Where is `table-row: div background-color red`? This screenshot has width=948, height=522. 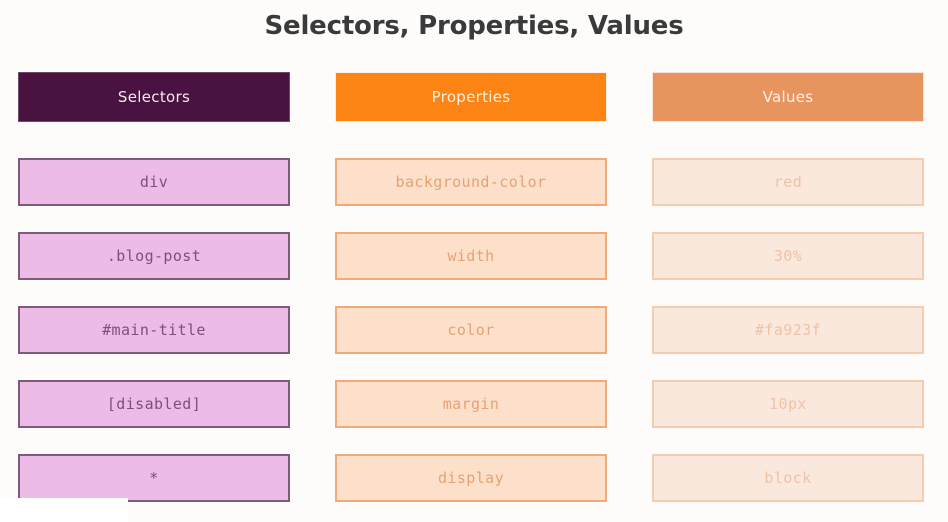
table-row: div background-color red is located at coordinates (474, 182).